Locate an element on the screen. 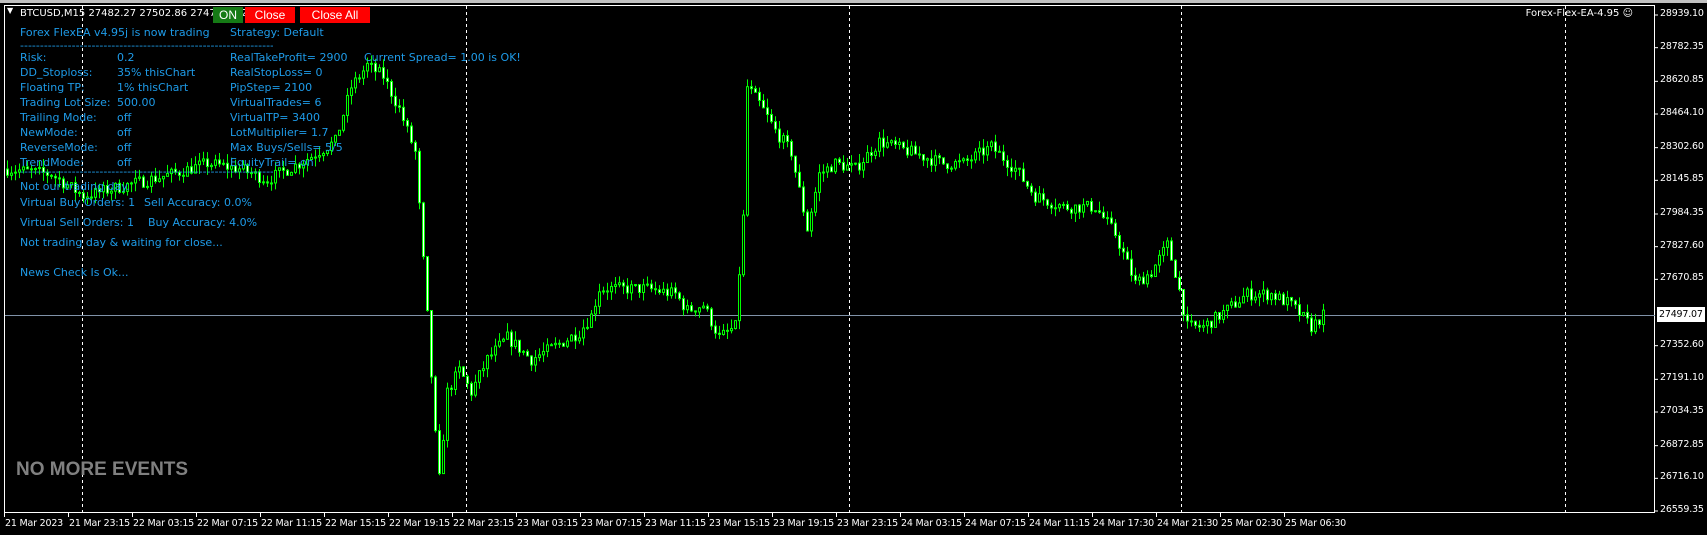 The image size is (1707, 535). events-label: NO MORE EVENTS is located at coordinates (102, 469).